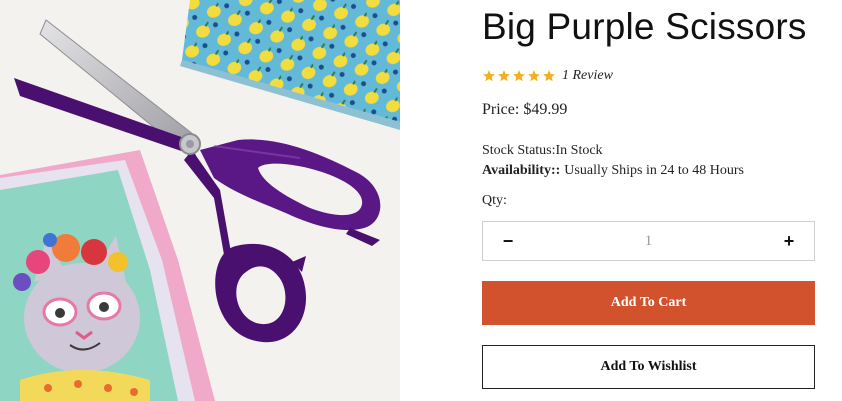 Image resolution: width=842 pixels, height=401 pixels. Describe the element at coordinates (521, 170) in the screenshot. I see `availability-label: Availability::` at that location.